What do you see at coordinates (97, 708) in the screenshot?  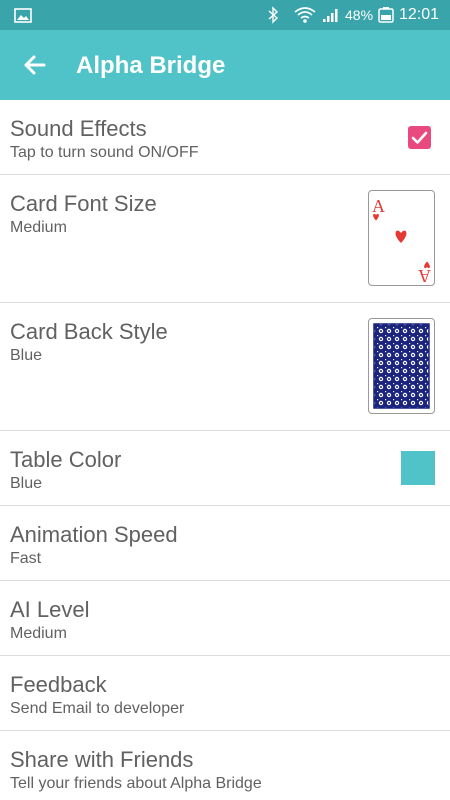 I see `setting-summary: Send Email to developer` at bounding box center [97, 708].